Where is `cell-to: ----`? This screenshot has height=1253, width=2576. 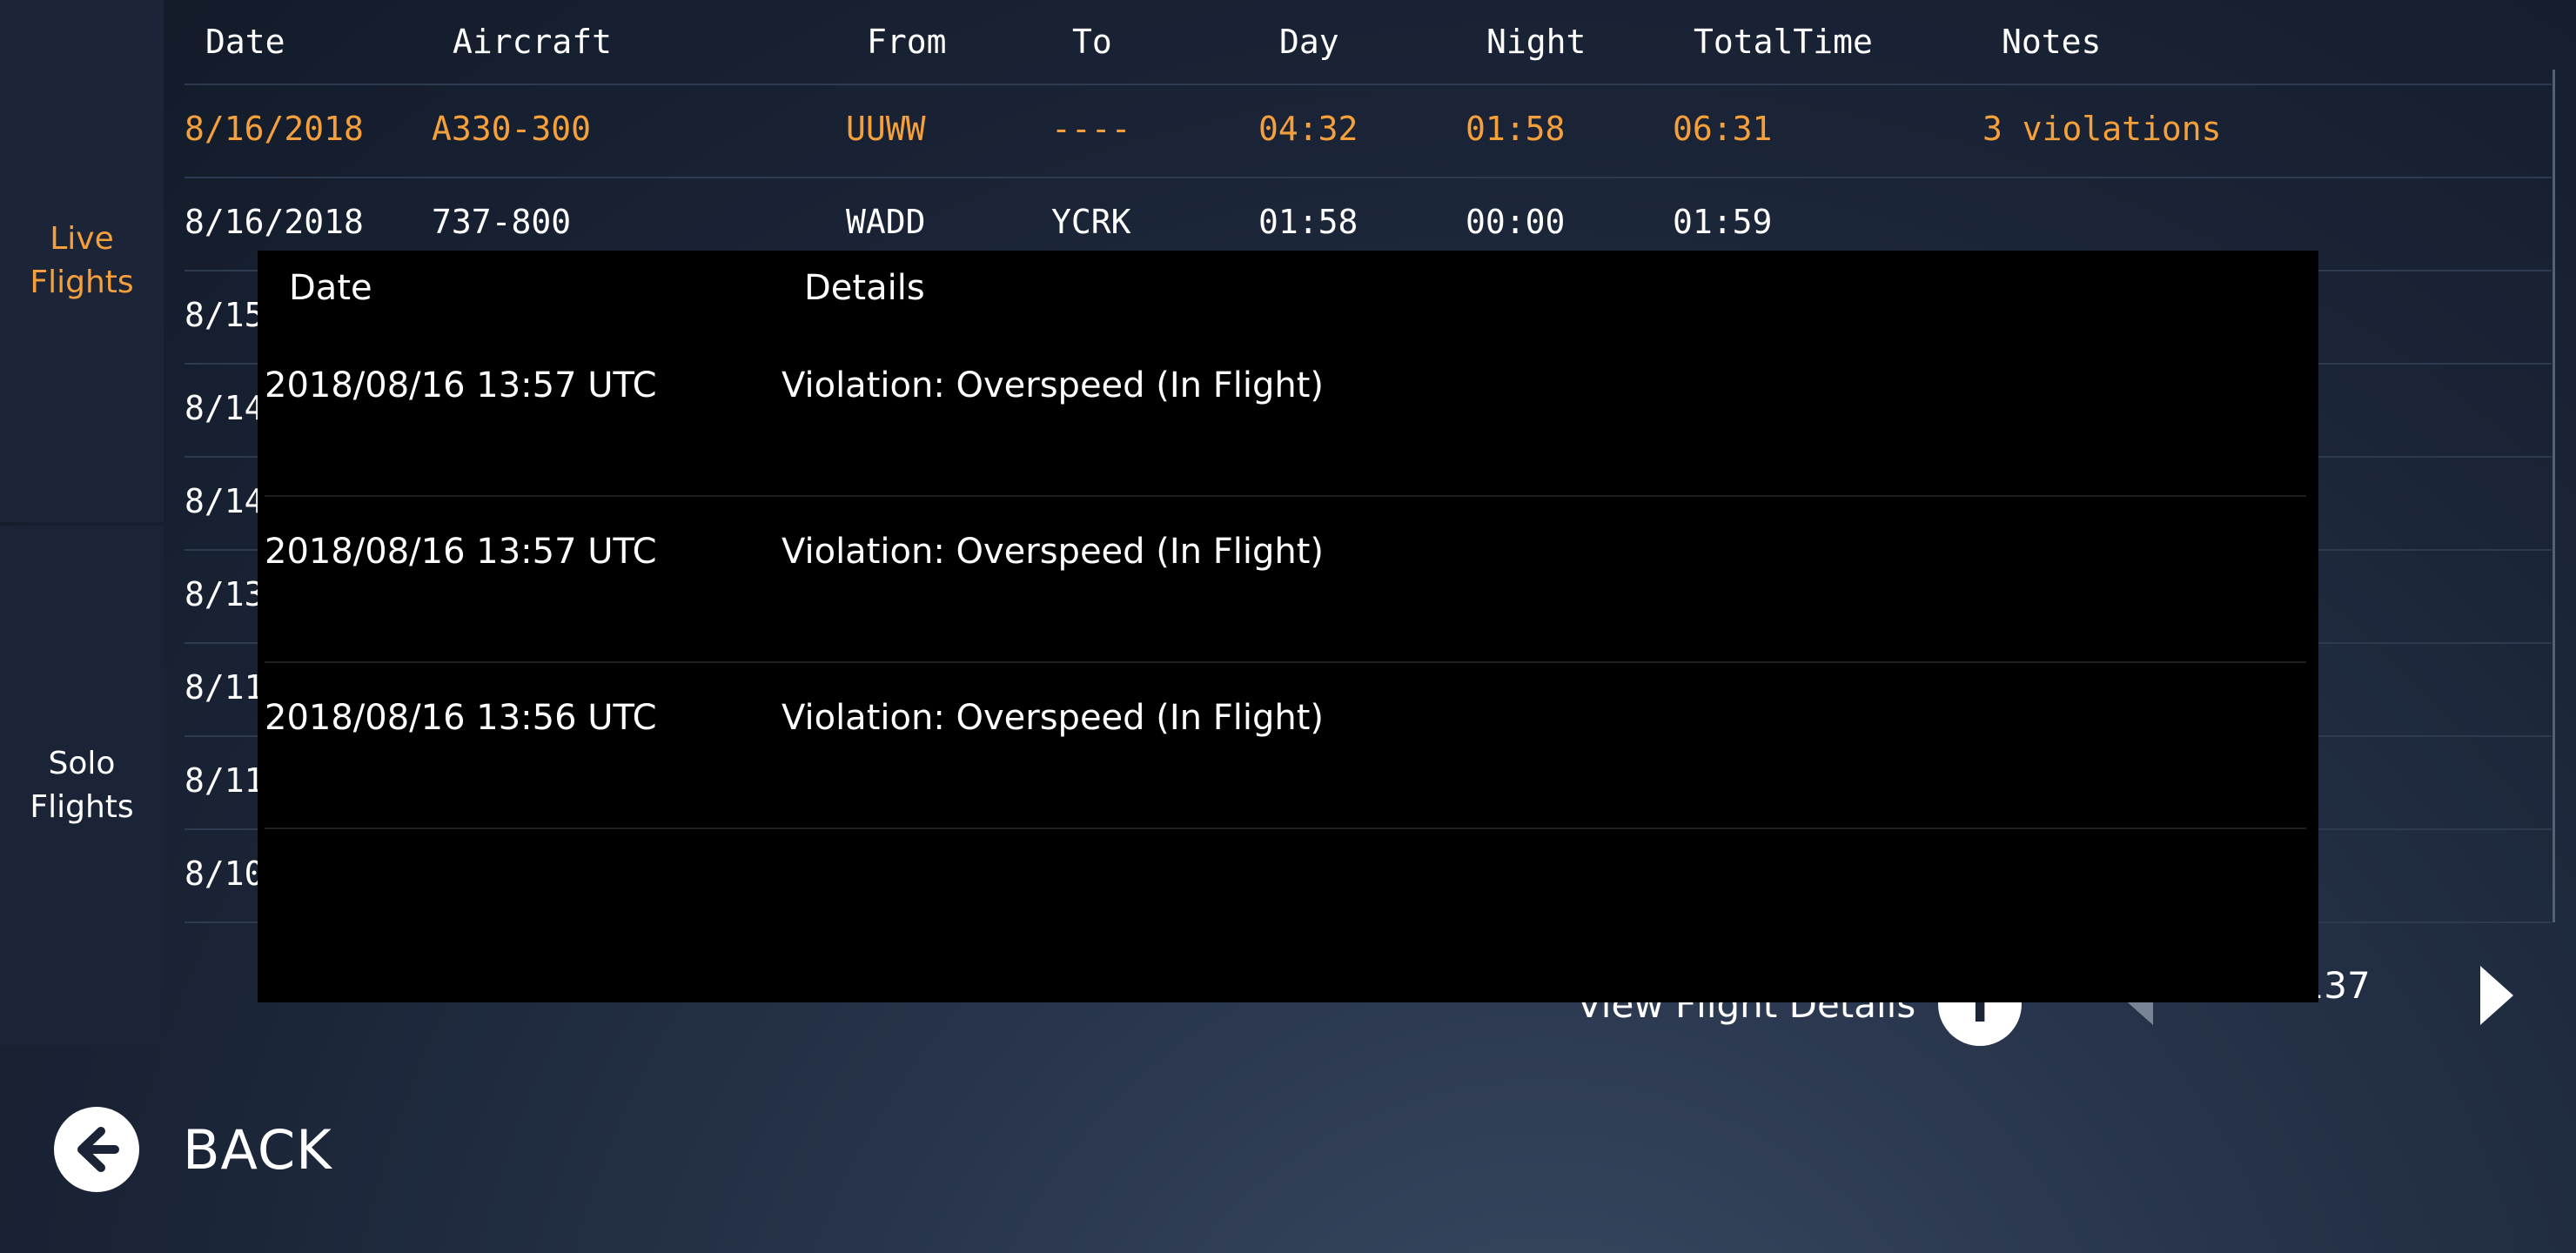
cell-to: ---- is located at coordinates (1091, 129).